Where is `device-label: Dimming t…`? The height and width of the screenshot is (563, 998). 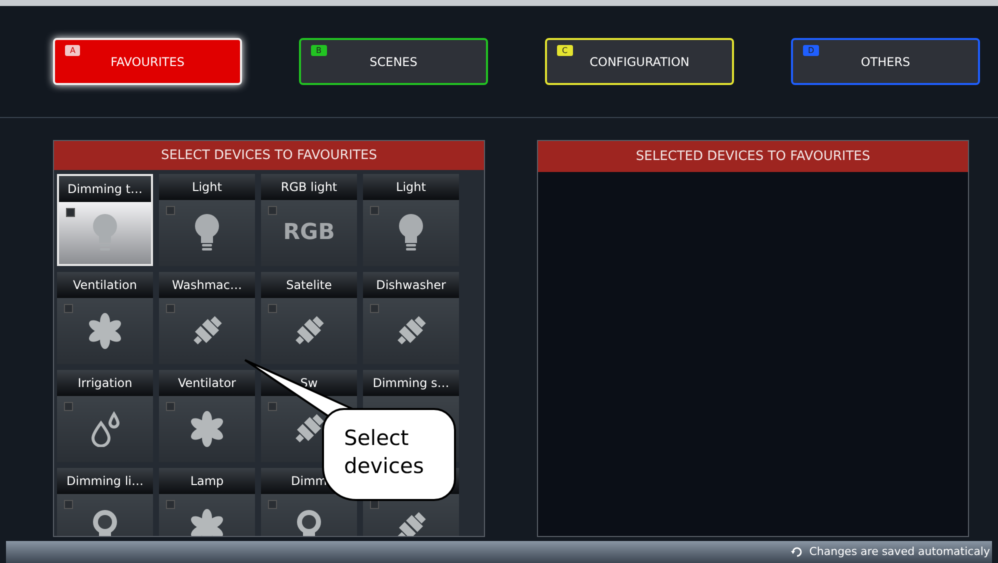 device-label: Dimming t… is located at coordinates (105, 189).